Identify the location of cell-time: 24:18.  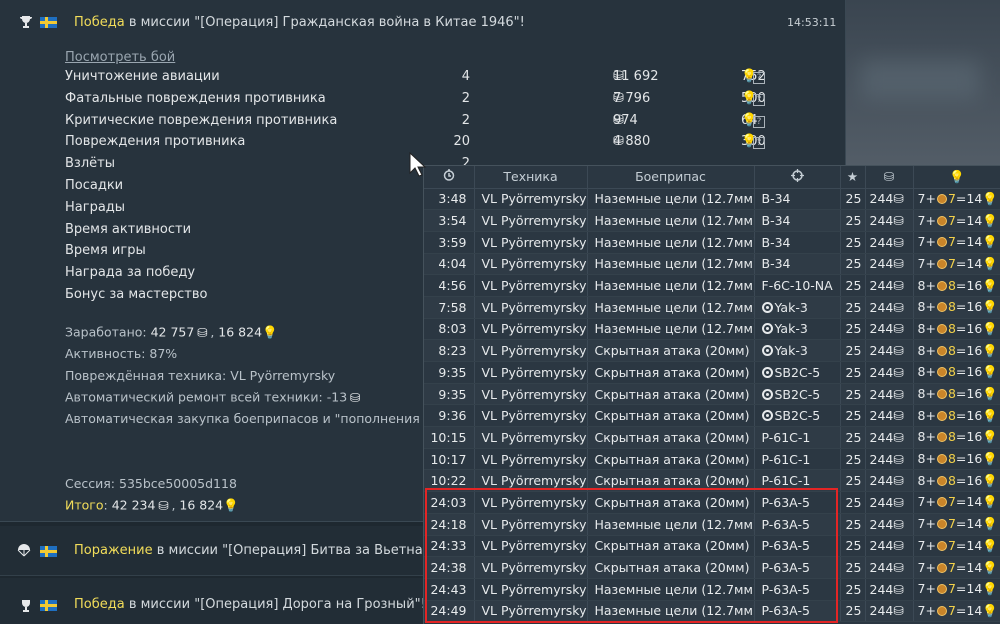
(449, 524).